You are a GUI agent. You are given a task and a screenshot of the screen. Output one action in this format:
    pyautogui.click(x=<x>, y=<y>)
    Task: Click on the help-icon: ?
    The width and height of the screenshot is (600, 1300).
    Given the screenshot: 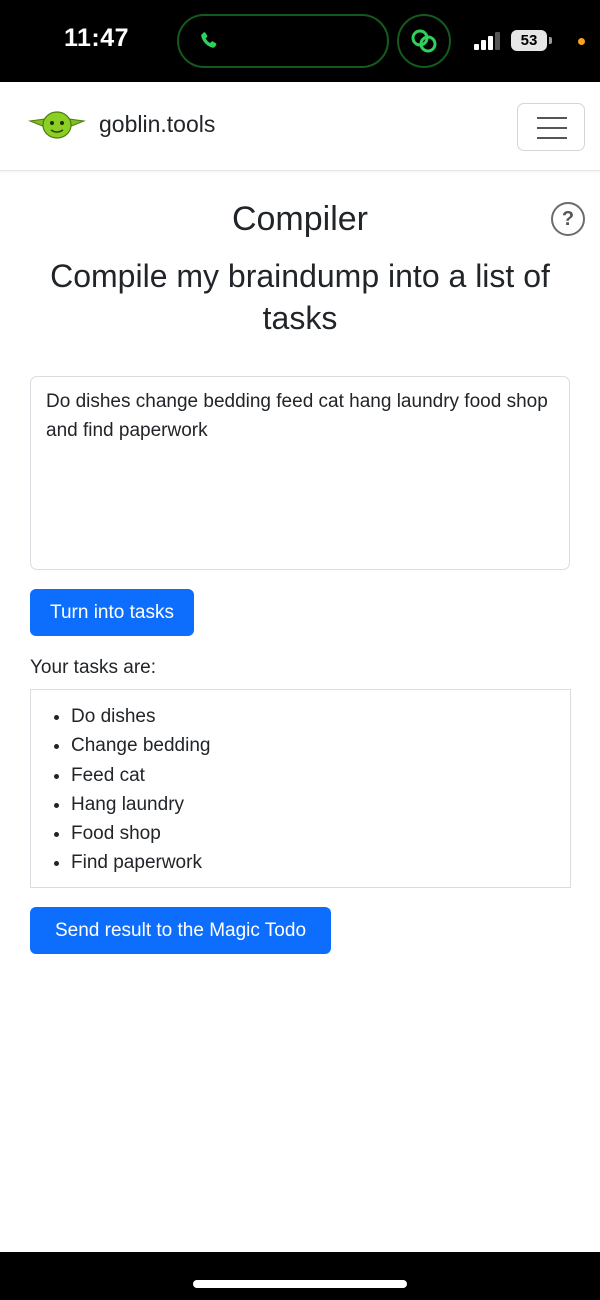 What is the action you would take?
    pyautogui.click(x=568, y=219)
    